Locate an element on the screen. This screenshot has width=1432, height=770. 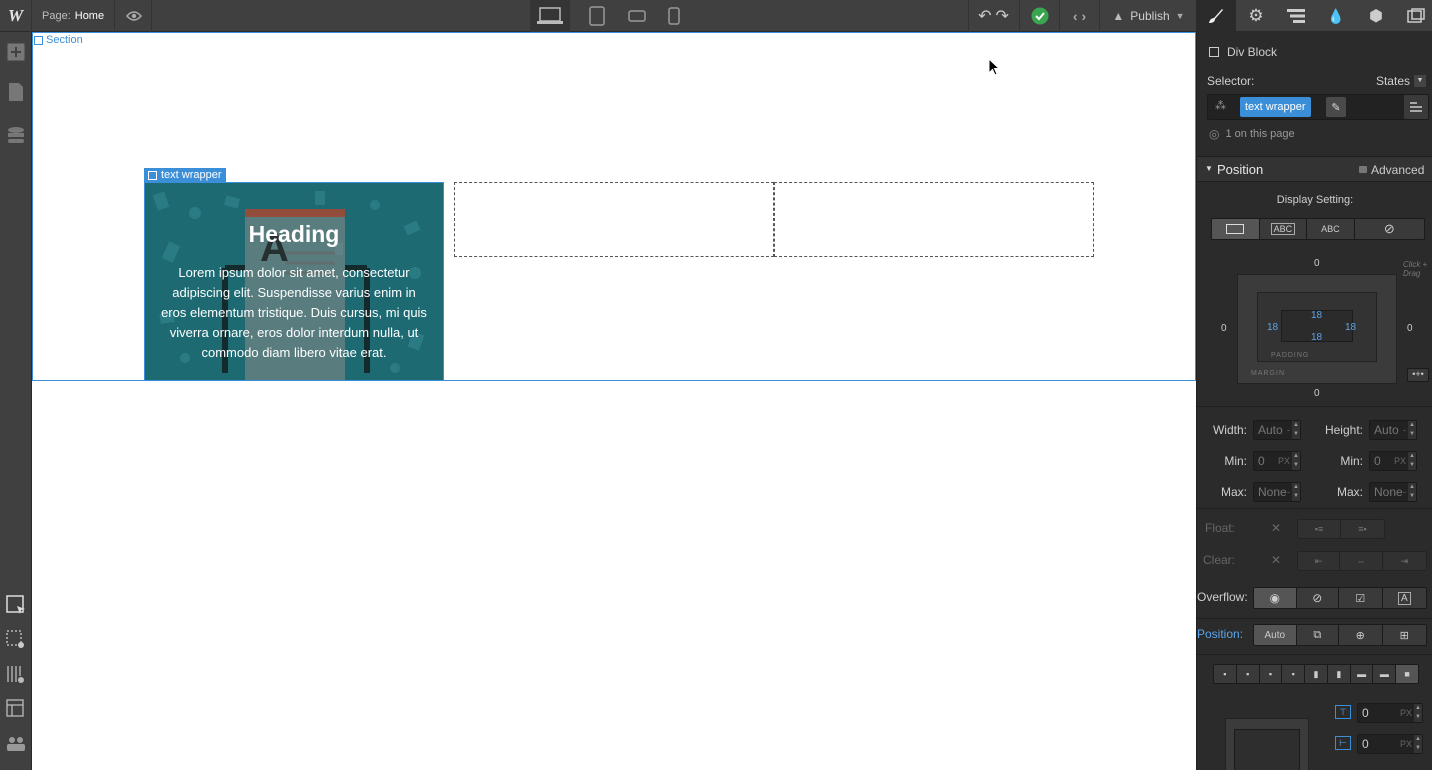
click-drag-hint: Click + Drag is located at coordinates (1415, 269).